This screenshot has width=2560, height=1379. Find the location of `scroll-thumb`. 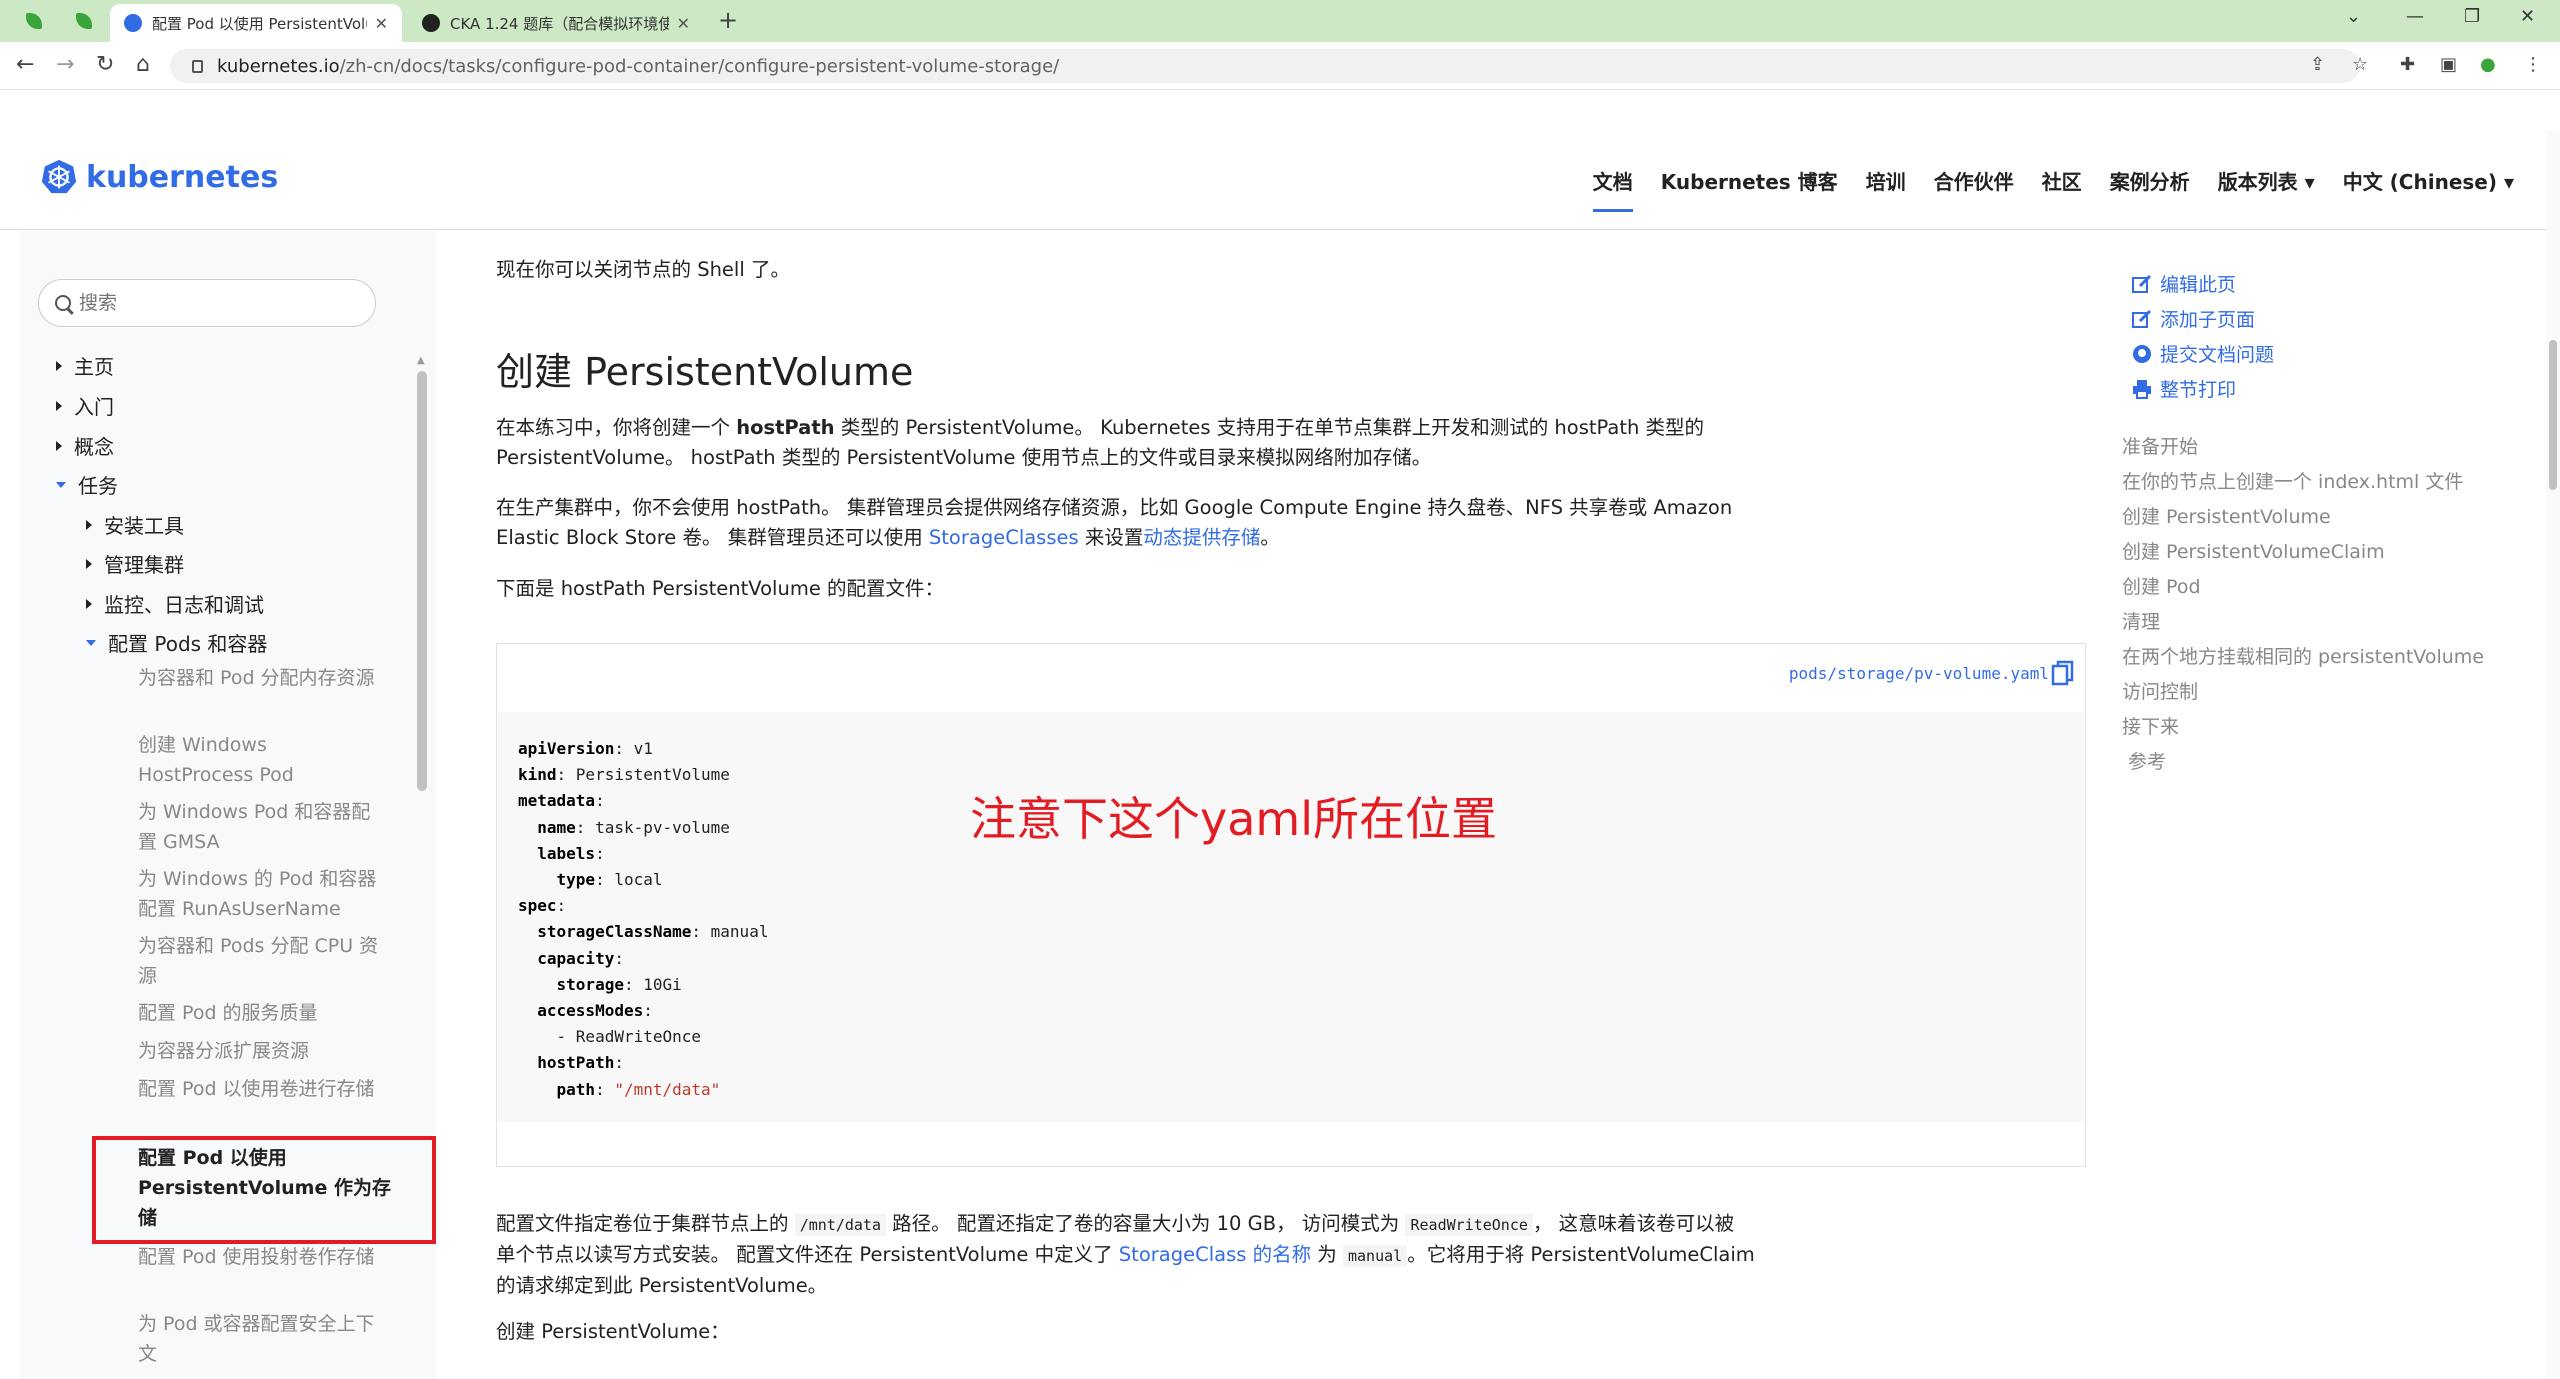

scroll-thumb is located at coordinates (422, 581).